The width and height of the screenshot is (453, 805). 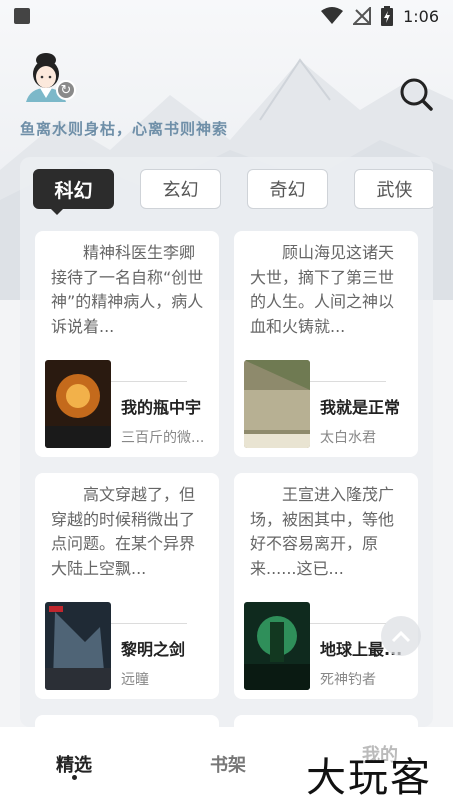 I want to click on notification-icon, so click(x=22, y=16).